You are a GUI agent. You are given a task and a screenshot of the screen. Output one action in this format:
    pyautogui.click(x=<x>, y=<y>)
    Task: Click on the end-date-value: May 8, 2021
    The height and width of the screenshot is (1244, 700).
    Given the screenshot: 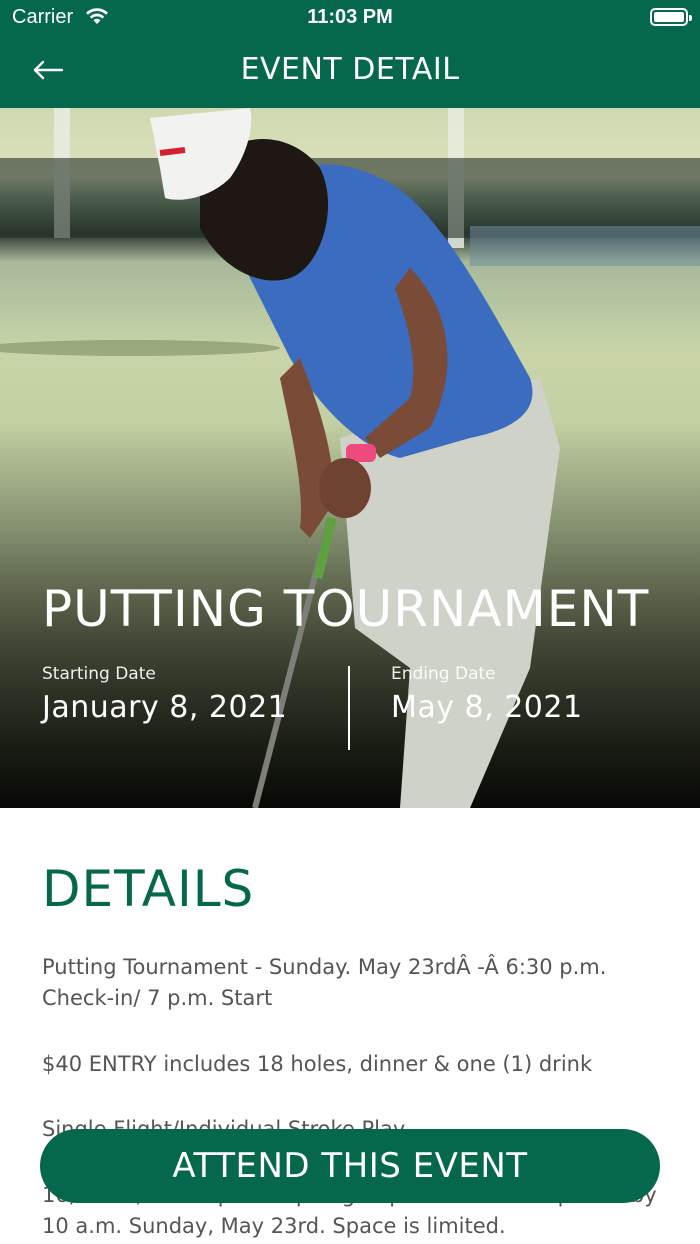 What is the action you would take?
    pyautogui.click(x=487, y=707)
    